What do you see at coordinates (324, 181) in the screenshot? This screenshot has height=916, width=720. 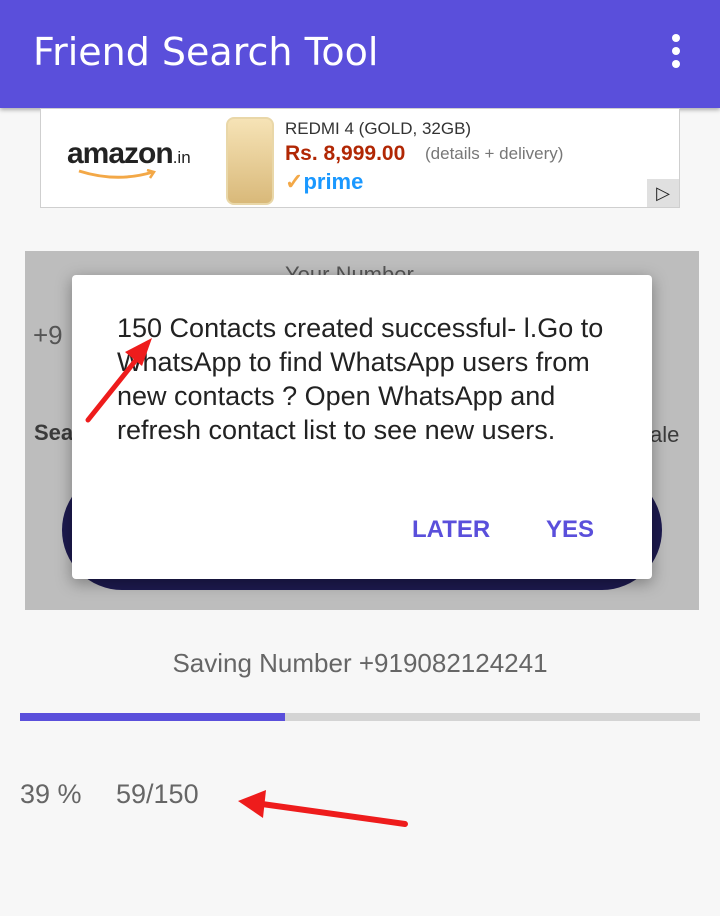 I see `prime-badge: ✓prime` at bounding box center [324, 181].